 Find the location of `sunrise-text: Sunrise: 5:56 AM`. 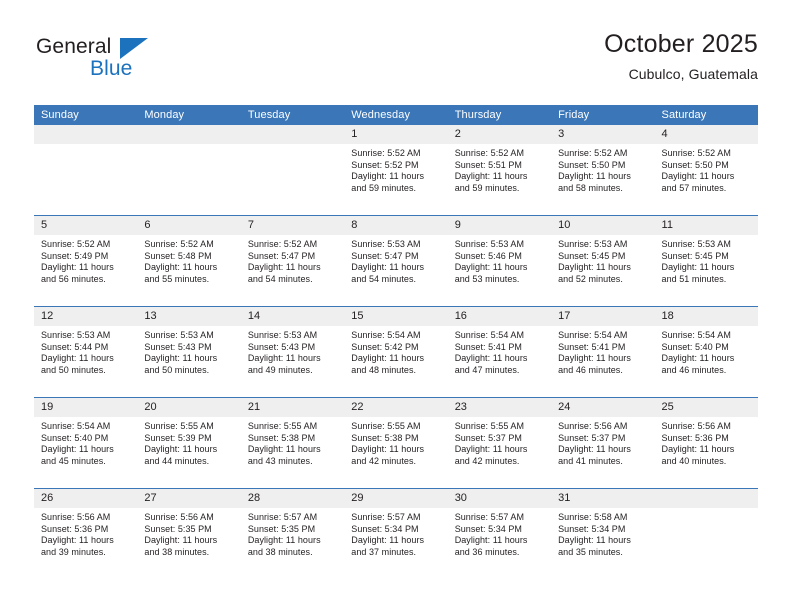

sunrise-text: Sunrise: 5:56 AM is located at coordinates (696, 426).